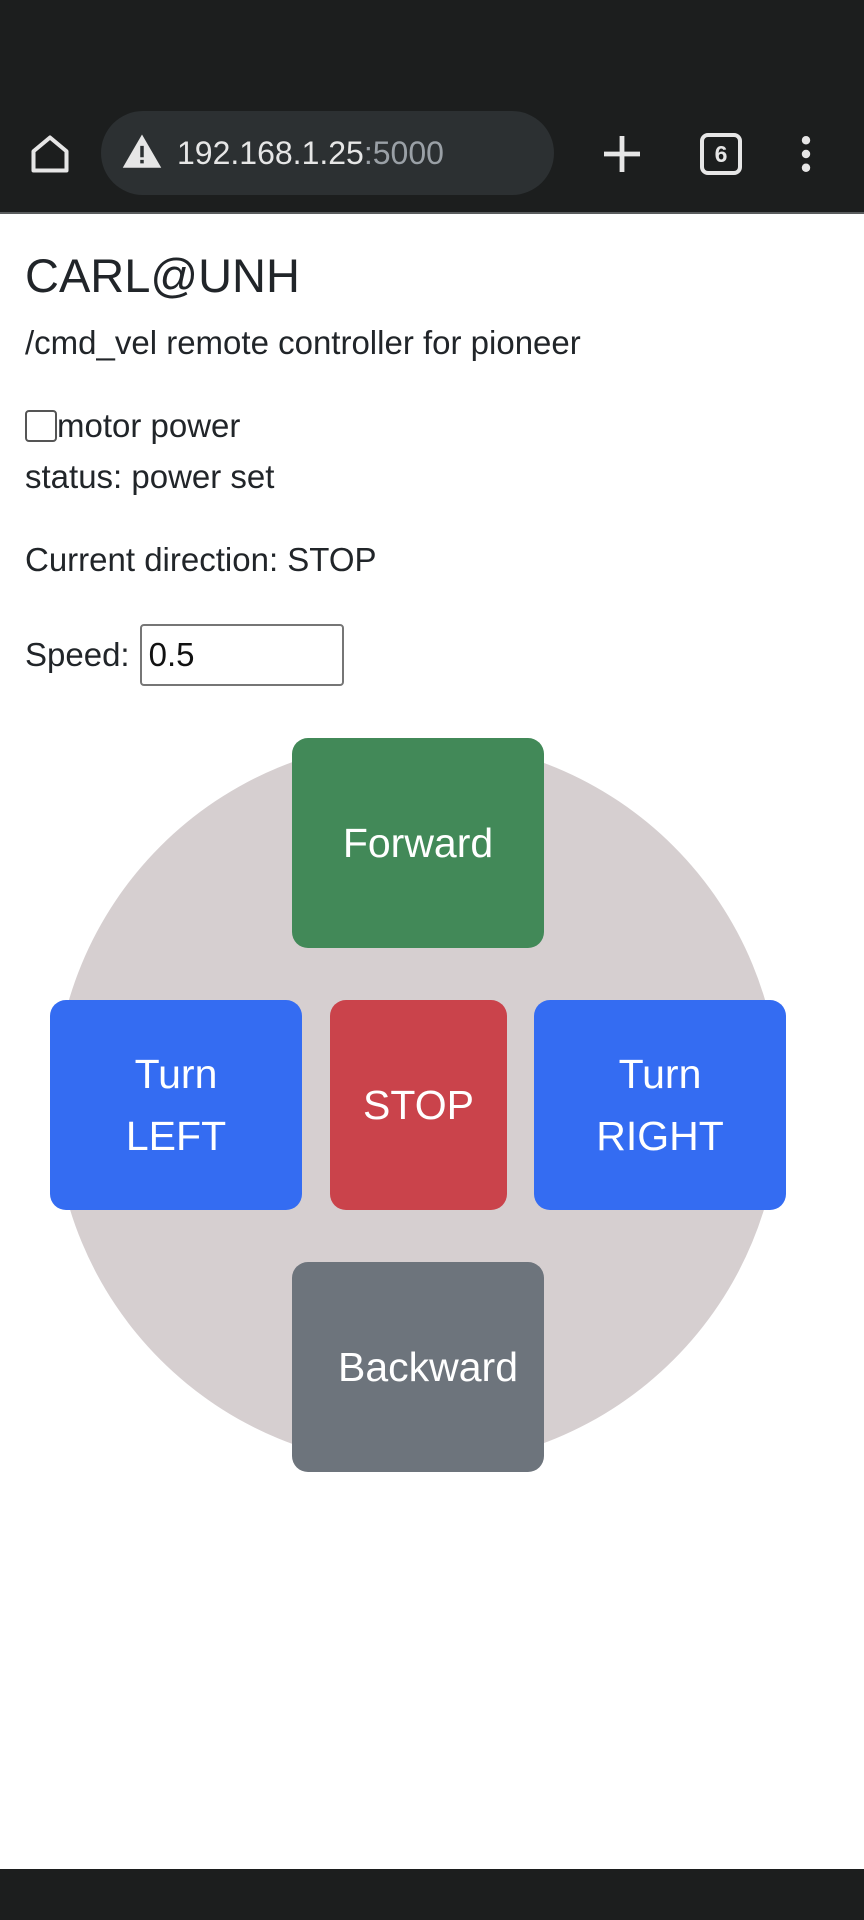 The width and height of the screenshot is (864, 1920). Describe the element at coordinates (432, 1894) in the screenshot. I see `system-navigation-bar` at that location.